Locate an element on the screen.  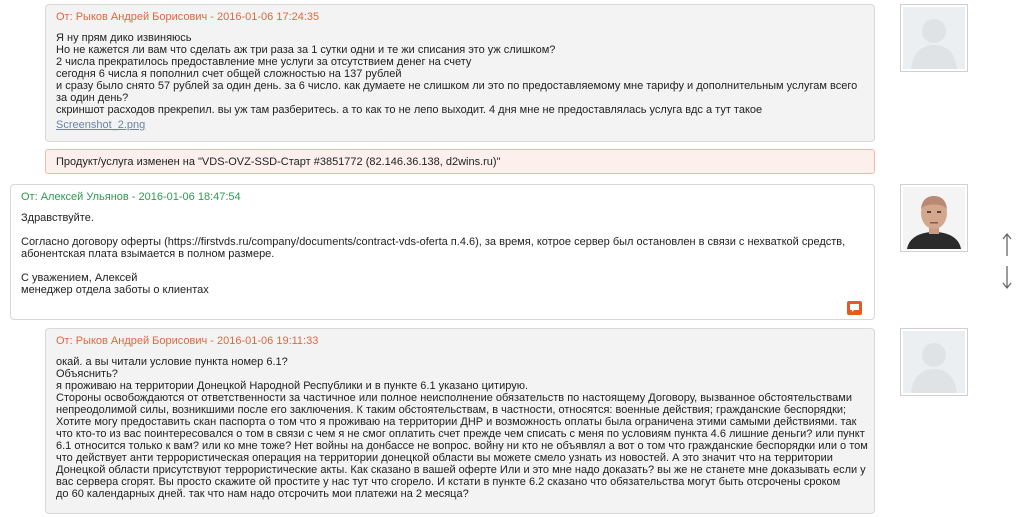
staff-photo is located at coordinates (934, 218).